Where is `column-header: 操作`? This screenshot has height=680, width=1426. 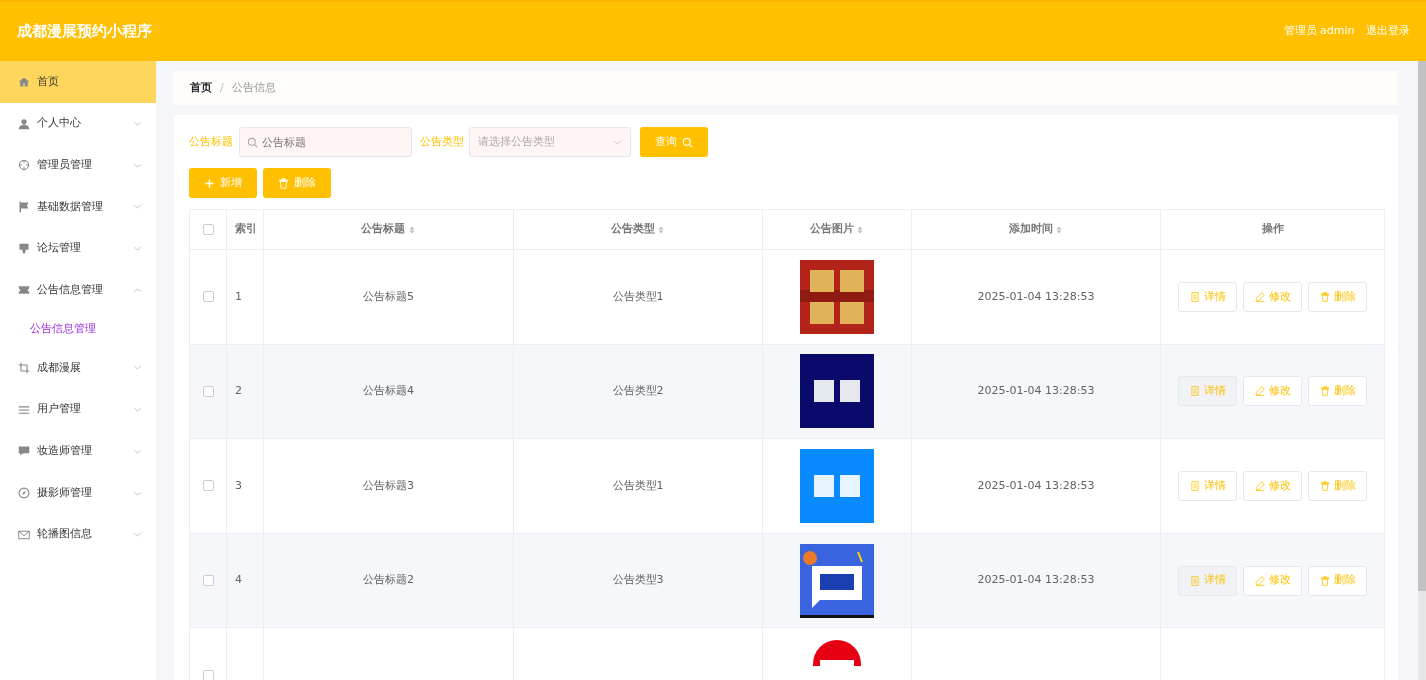
column-header: 操作 is located at coordinates (1272, 229).